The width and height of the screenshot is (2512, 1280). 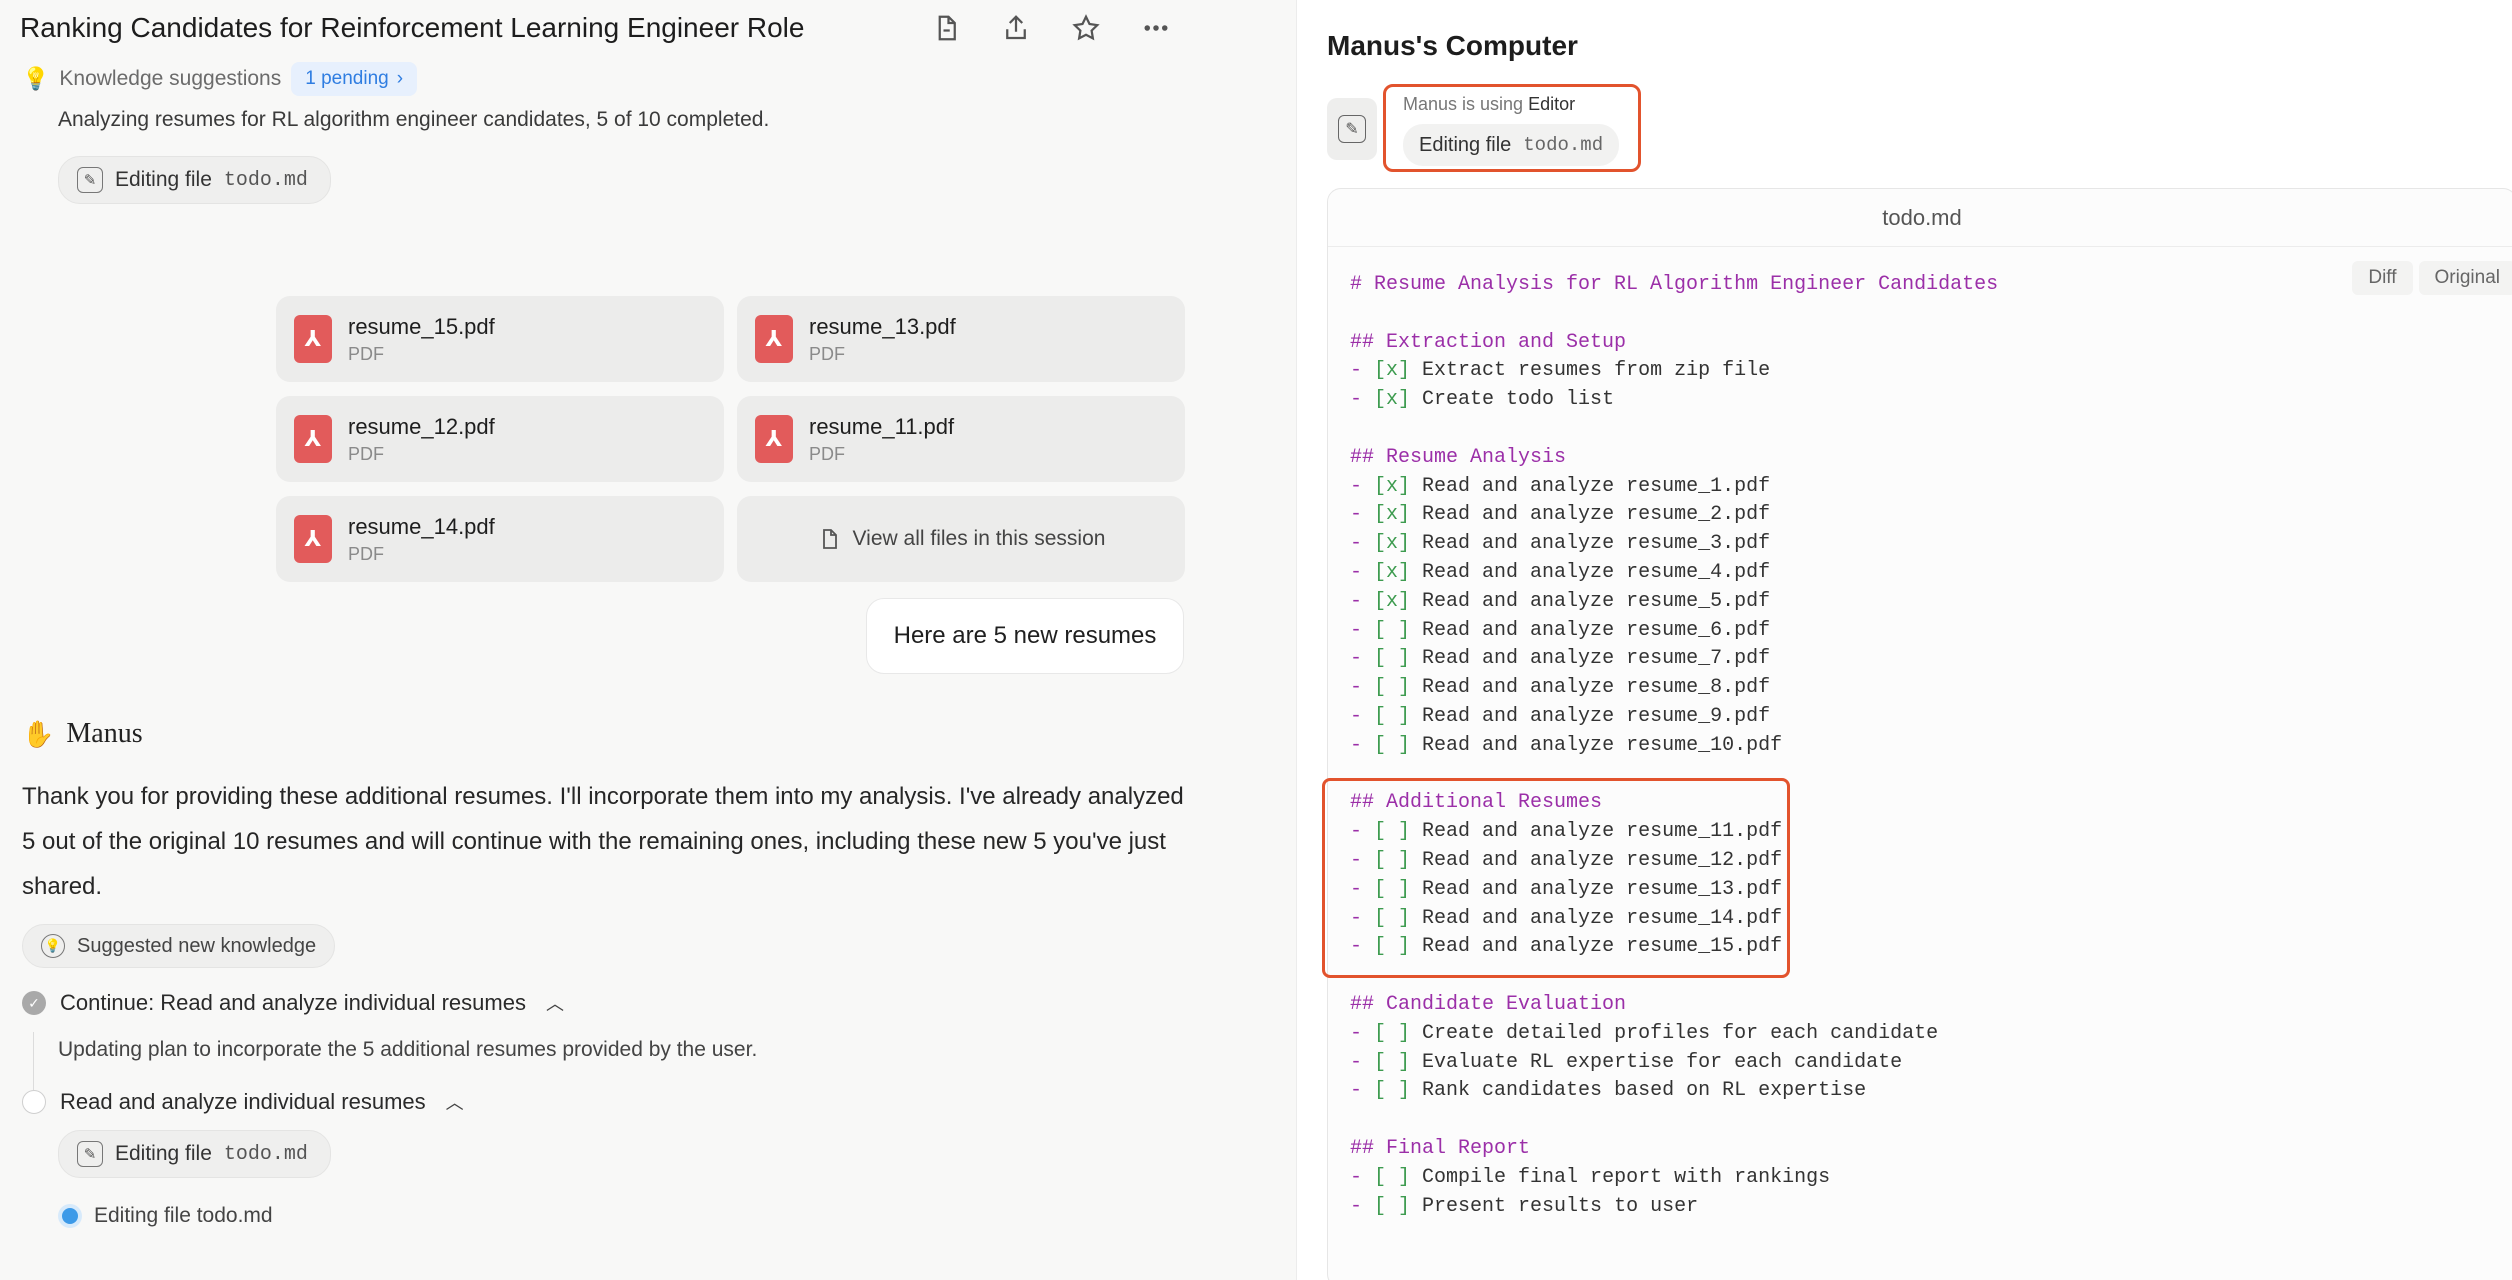 What do you see at coordinates (421, 326) in the screenshot?
I see `file-name: resume_15.pdf` at bounding box center [421, 326].